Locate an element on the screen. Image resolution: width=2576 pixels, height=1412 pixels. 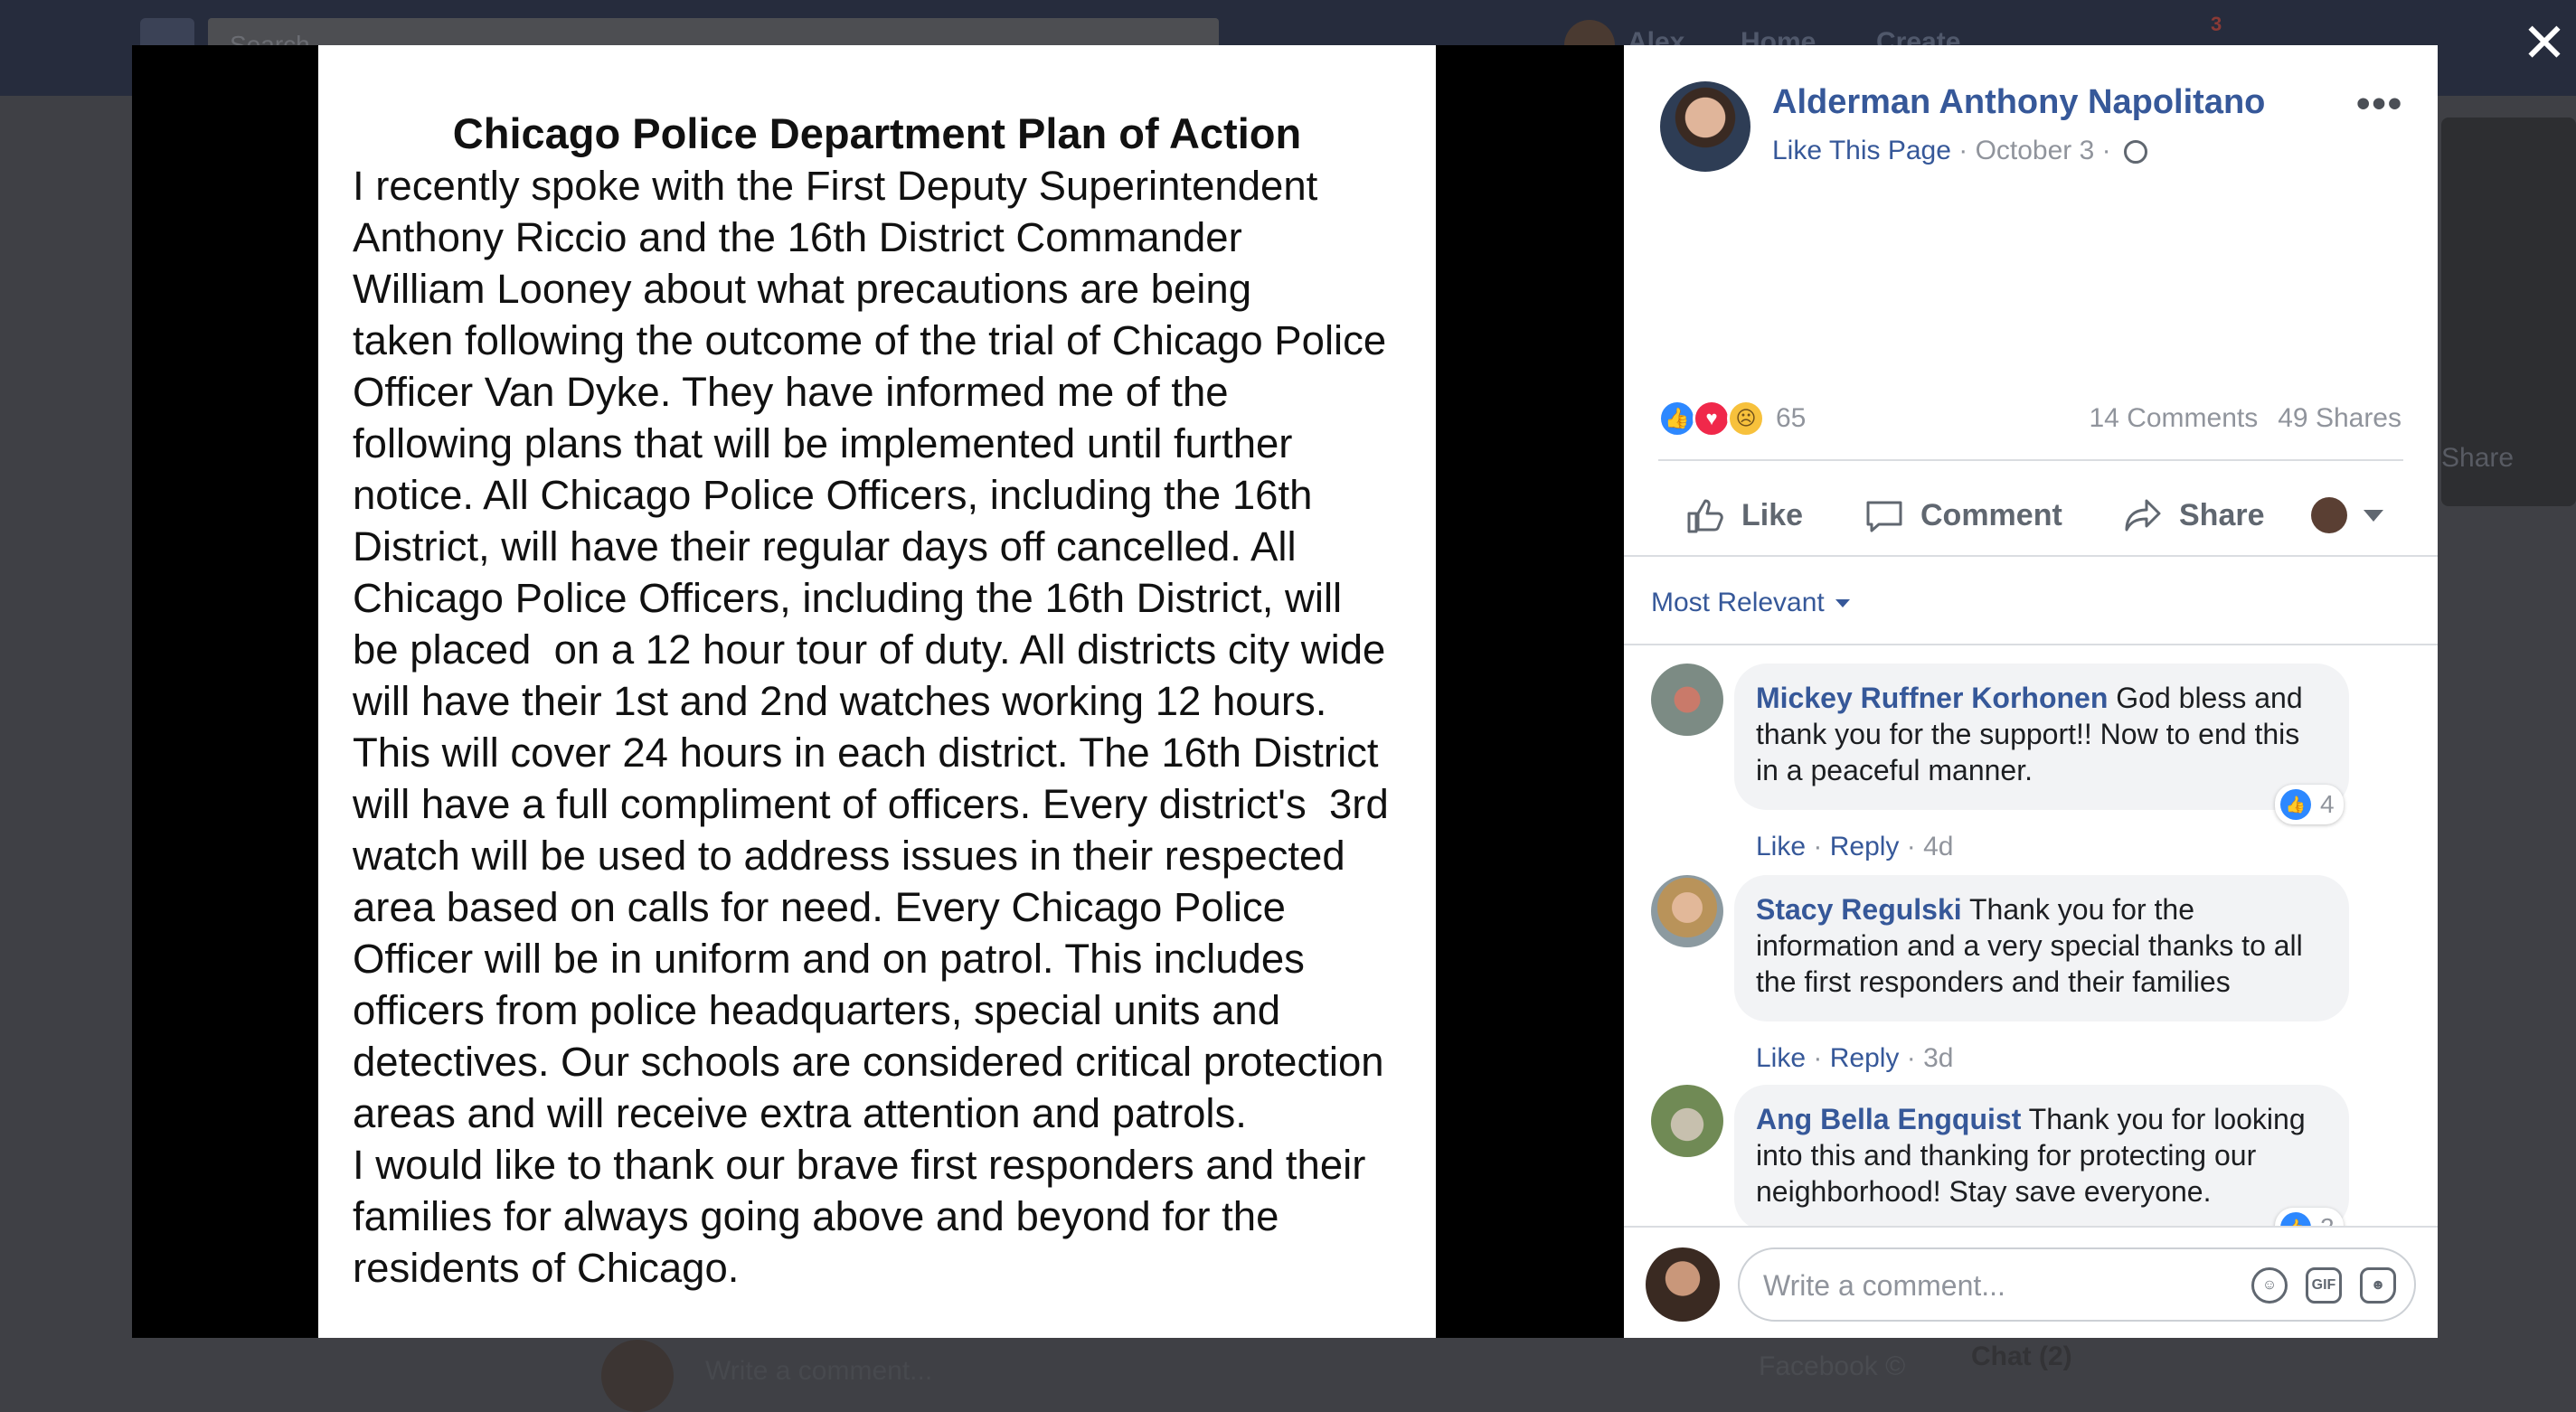
share-button: Share is located at coordinates (2194, 515).